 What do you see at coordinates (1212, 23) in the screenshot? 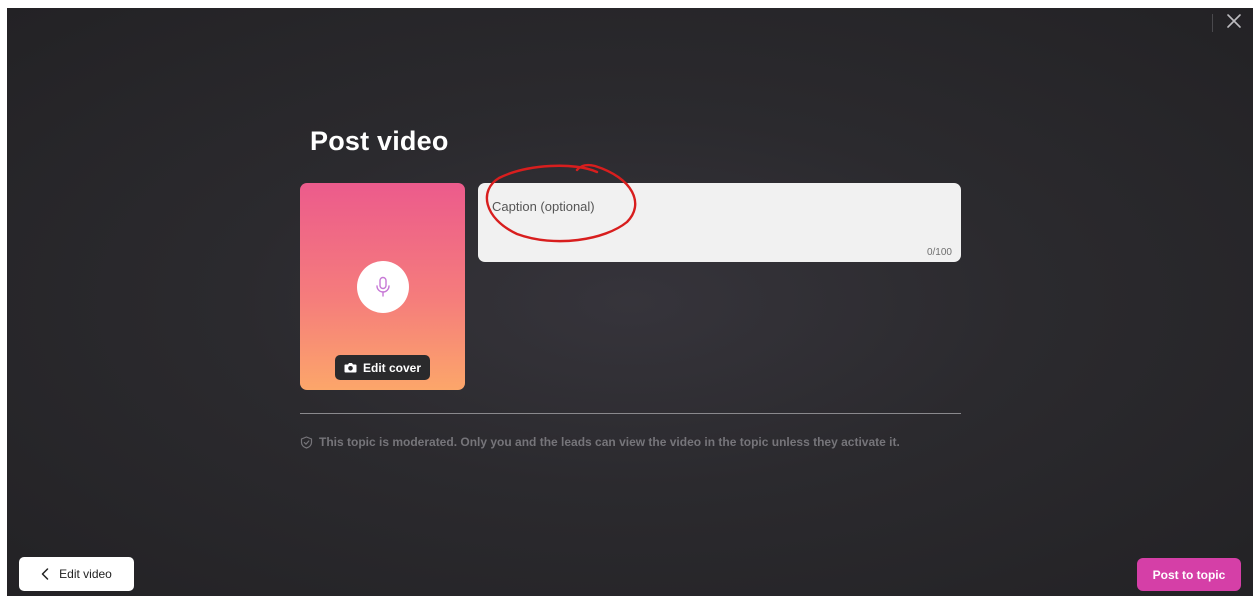
I see `close-divider` at bounding box center [1212, 23].